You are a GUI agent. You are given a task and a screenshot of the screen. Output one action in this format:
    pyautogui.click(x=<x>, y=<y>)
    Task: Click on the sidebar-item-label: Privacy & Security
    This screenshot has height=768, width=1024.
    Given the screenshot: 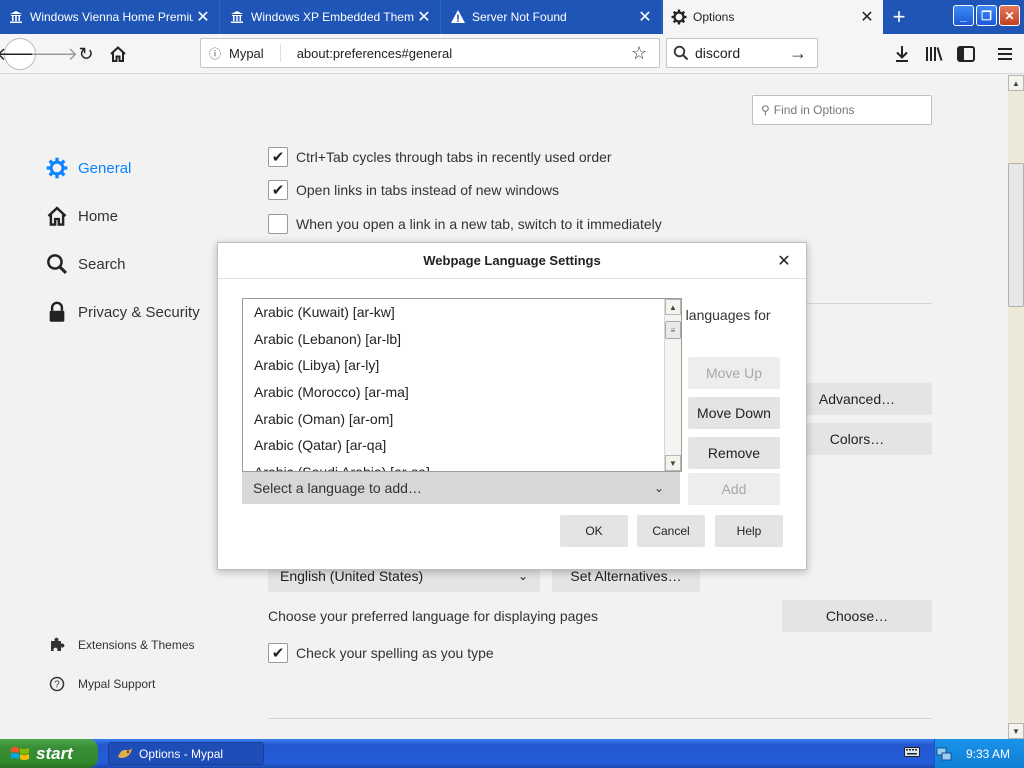 What is the action you would take?
    pyautogui.click(x=139, y=312)
    